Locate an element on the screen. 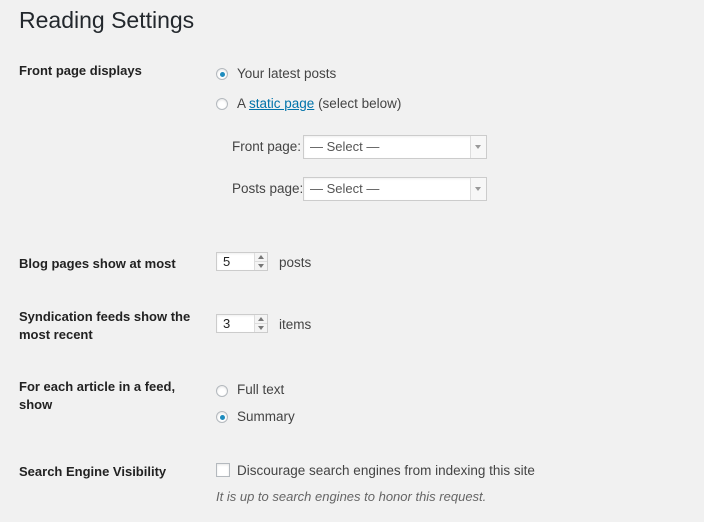  blog-pages-input: 5 is located at coordinates (242, 261).